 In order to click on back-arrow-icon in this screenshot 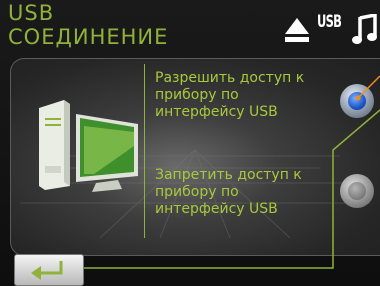, I will do `click(47, 270)`.